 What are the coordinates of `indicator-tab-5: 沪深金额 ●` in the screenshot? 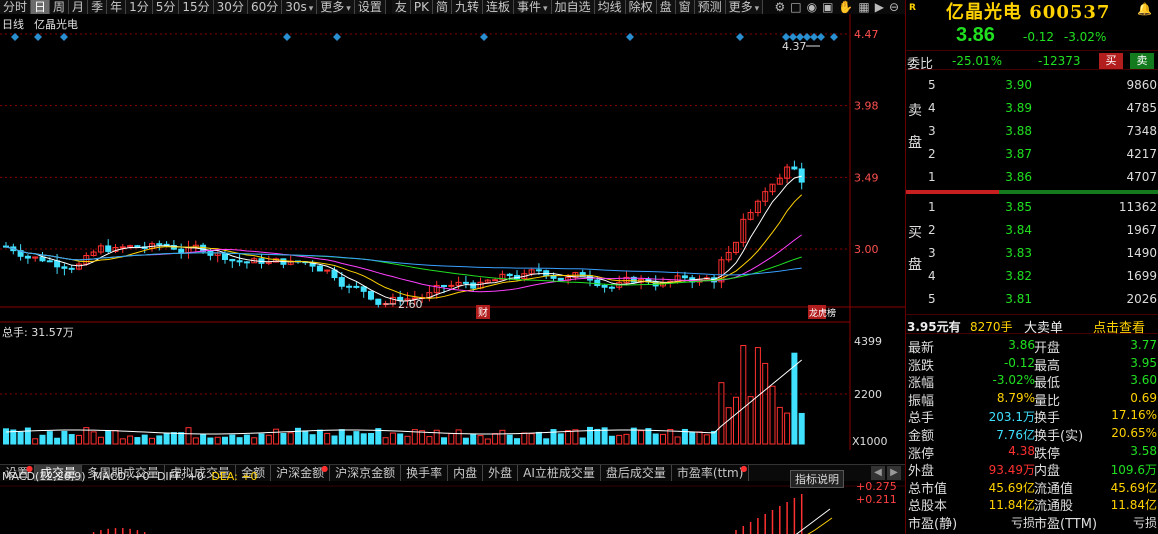 It's located at (301, 472).